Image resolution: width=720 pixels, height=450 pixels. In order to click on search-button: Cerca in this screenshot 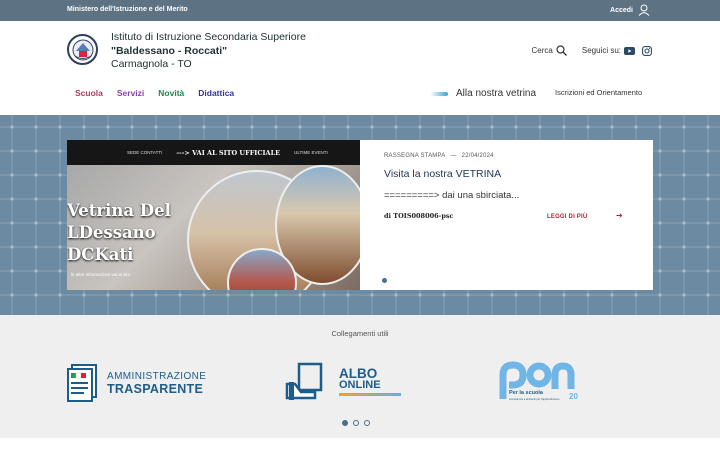, I will do `click(549, 50)`.